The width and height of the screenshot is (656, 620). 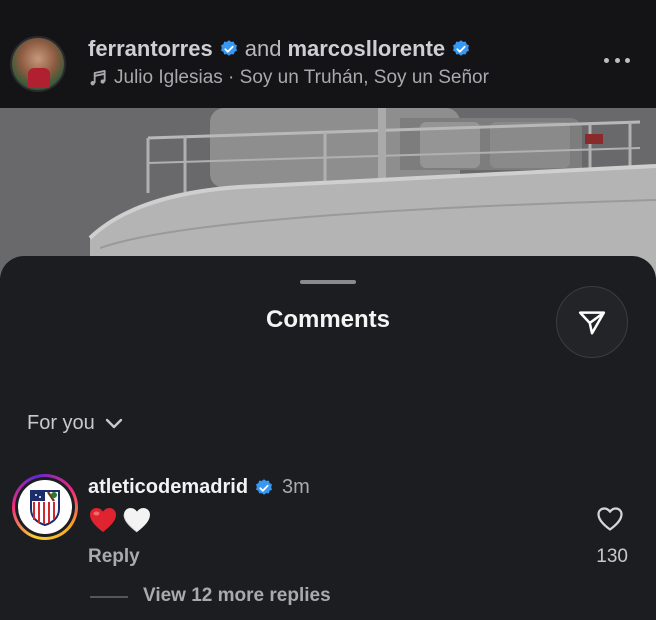 What do you see at coordinates (114, 423) in the screenshot?
I see `chevron-down-icon` at bounding box center [114, 423].